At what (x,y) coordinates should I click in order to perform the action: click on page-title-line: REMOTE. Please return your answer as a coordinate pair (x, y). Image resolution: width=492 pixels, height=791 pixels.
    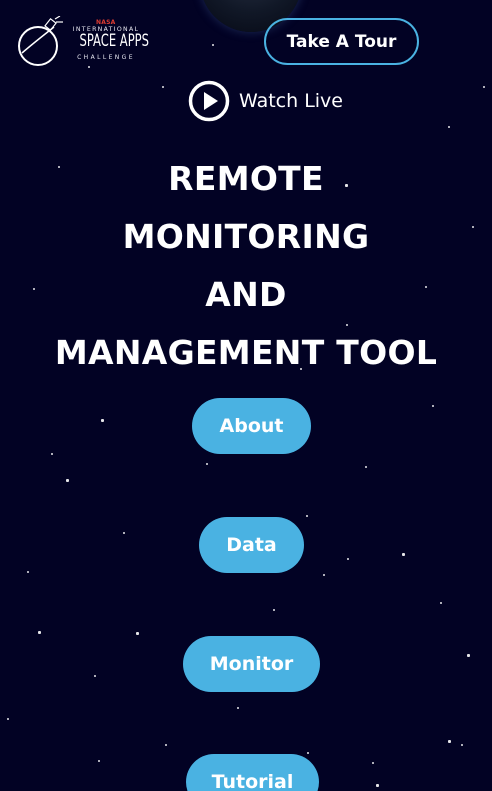
    Looking at the image, I should click on (246, 178).